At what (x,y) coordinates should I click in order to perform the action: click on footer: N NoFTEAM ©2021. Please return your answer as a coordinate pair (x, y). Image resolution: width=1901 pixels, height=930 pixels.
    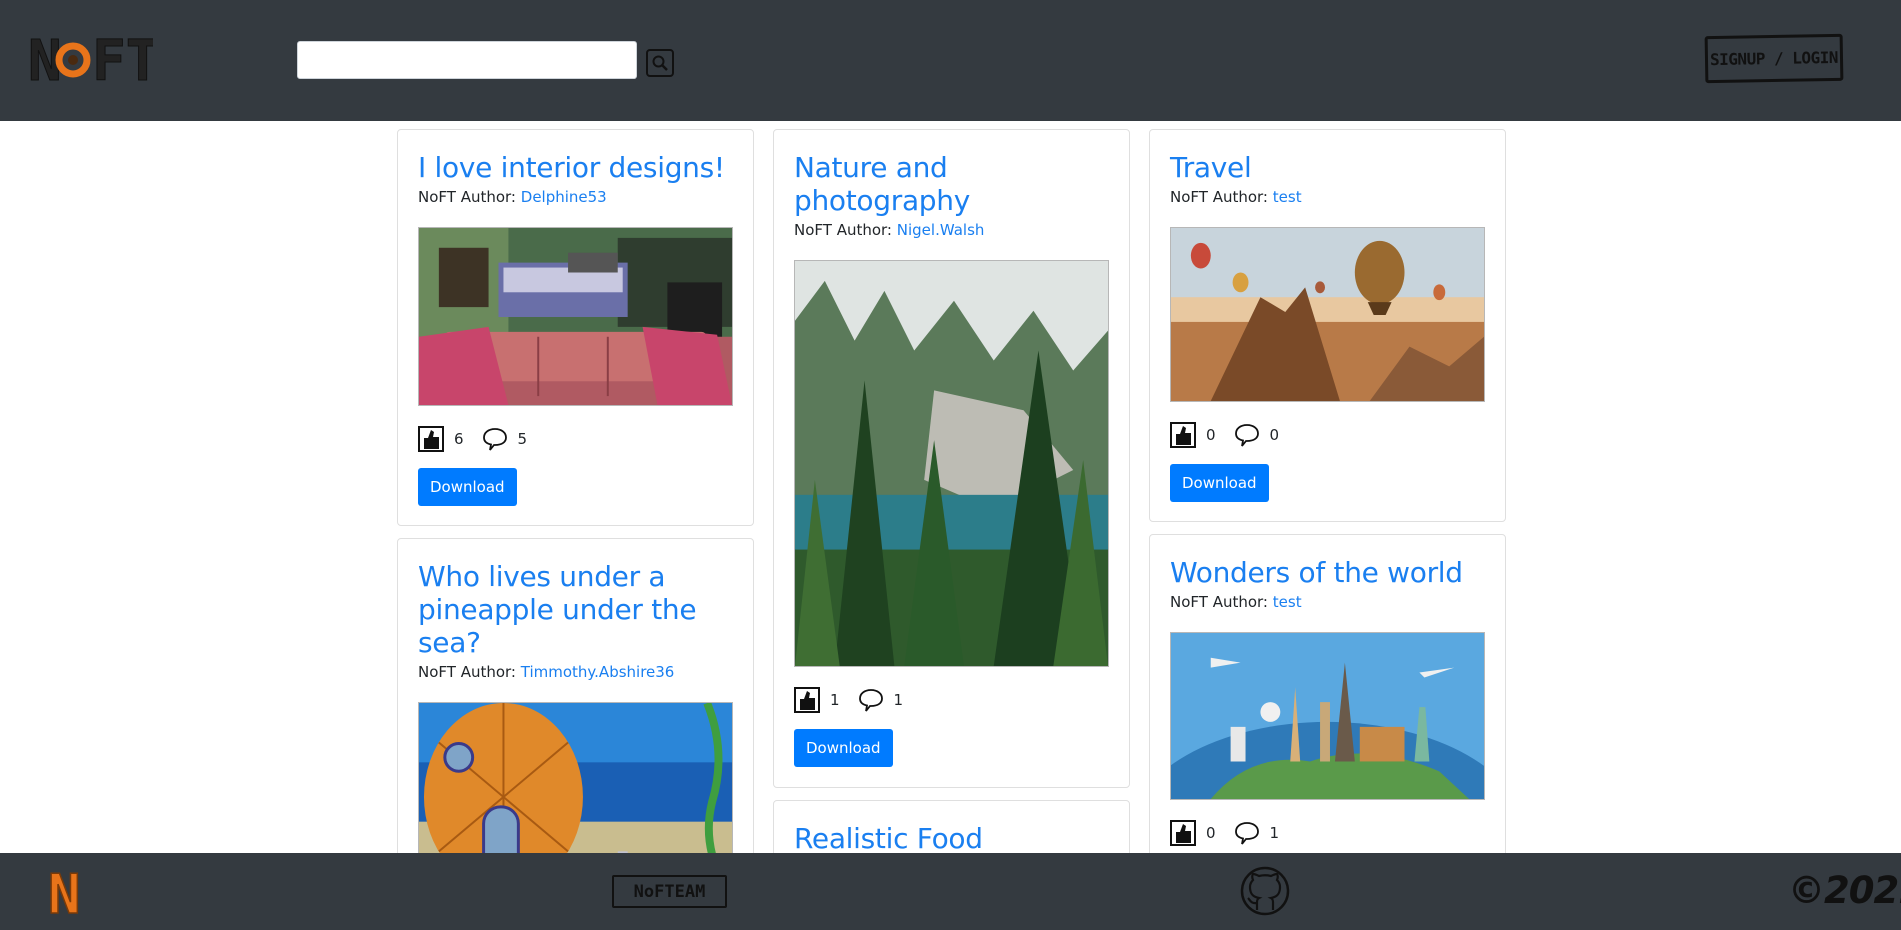
    Looking at the image, I should click on (950, 891).